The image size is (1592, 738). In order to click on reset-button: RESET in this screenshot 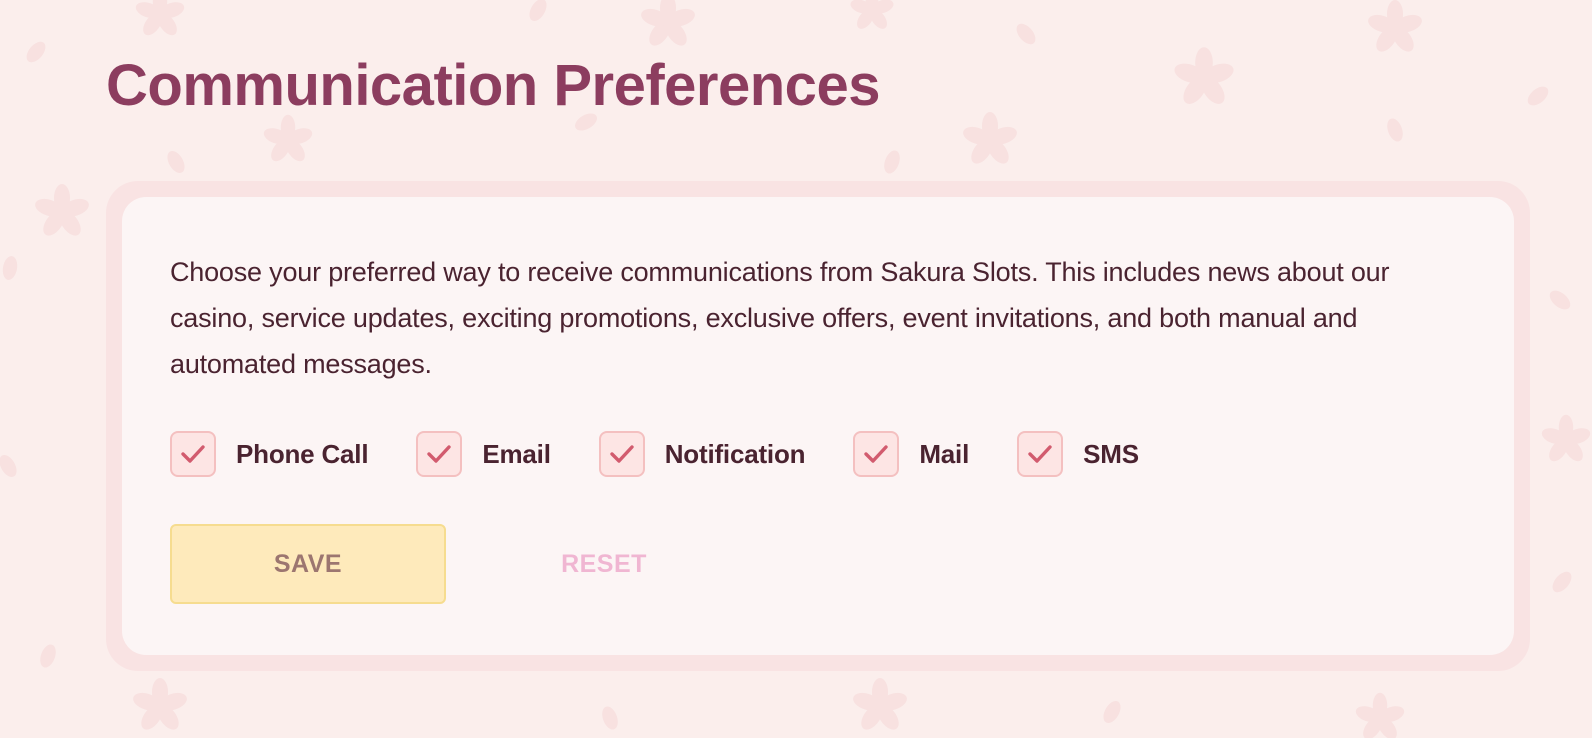, I will do `click(604, 564)`.